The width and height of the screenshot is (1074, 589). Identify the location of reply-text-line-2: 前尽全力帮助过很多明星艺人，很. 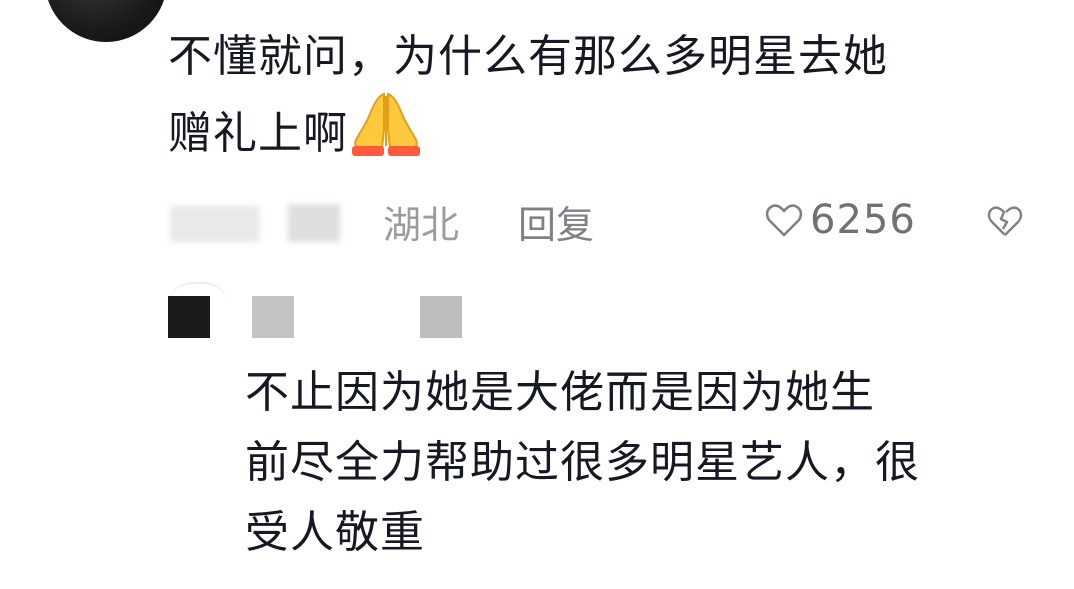
(582, 462).